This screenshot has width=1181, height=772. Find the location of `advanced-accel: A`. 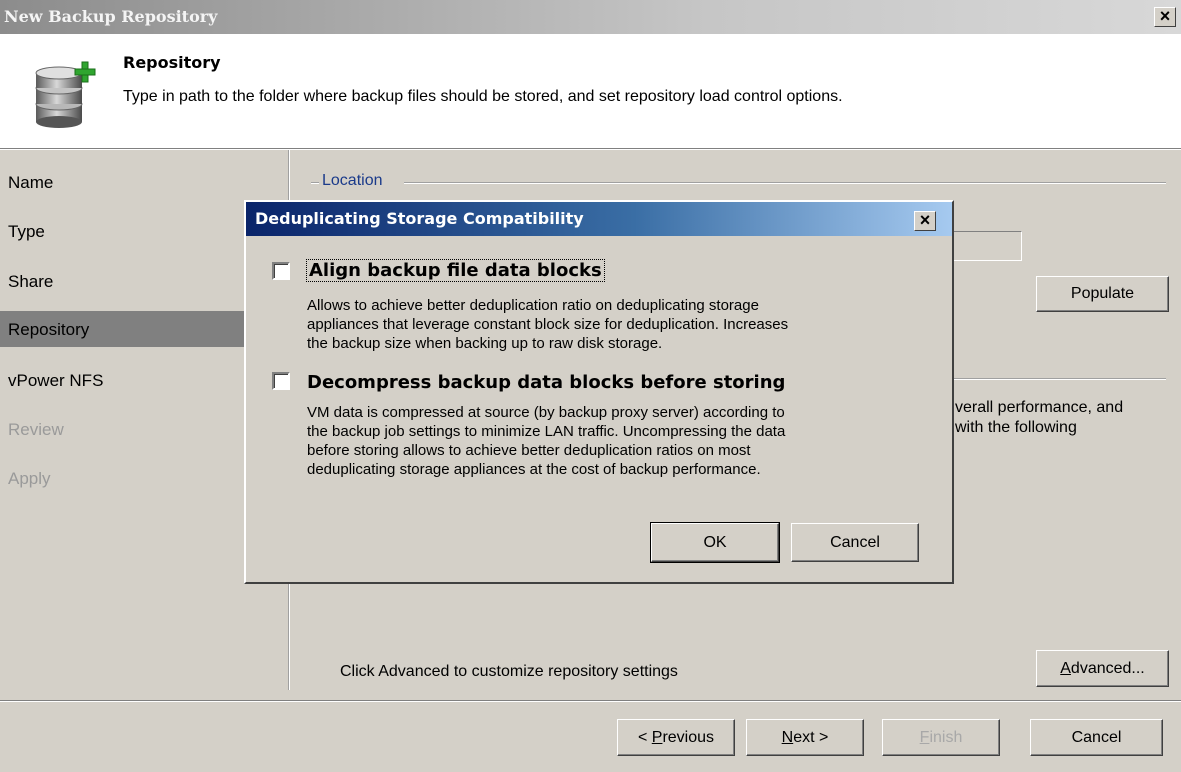

advanced-accel: A is located at coordinates (1065, 668).